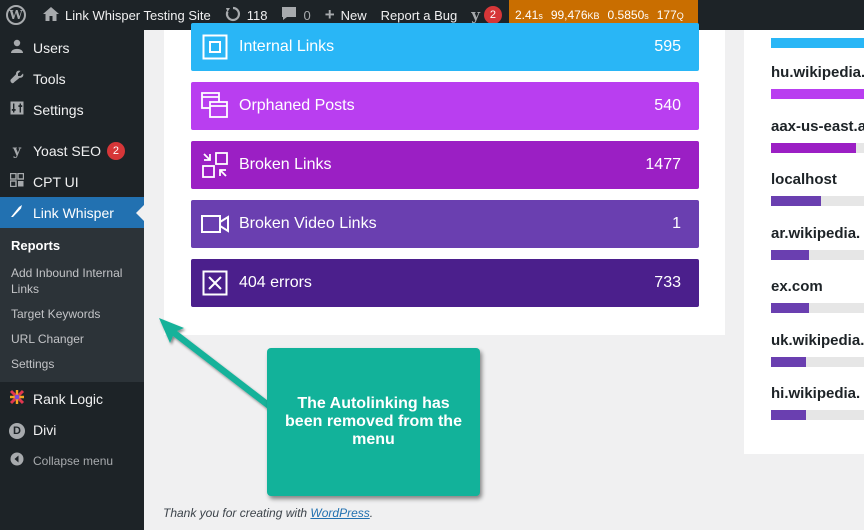  Describe the element at coordinates (445, 165) in the screenshot. I see `stat-broken-links: Broken Links 1477` at that location.